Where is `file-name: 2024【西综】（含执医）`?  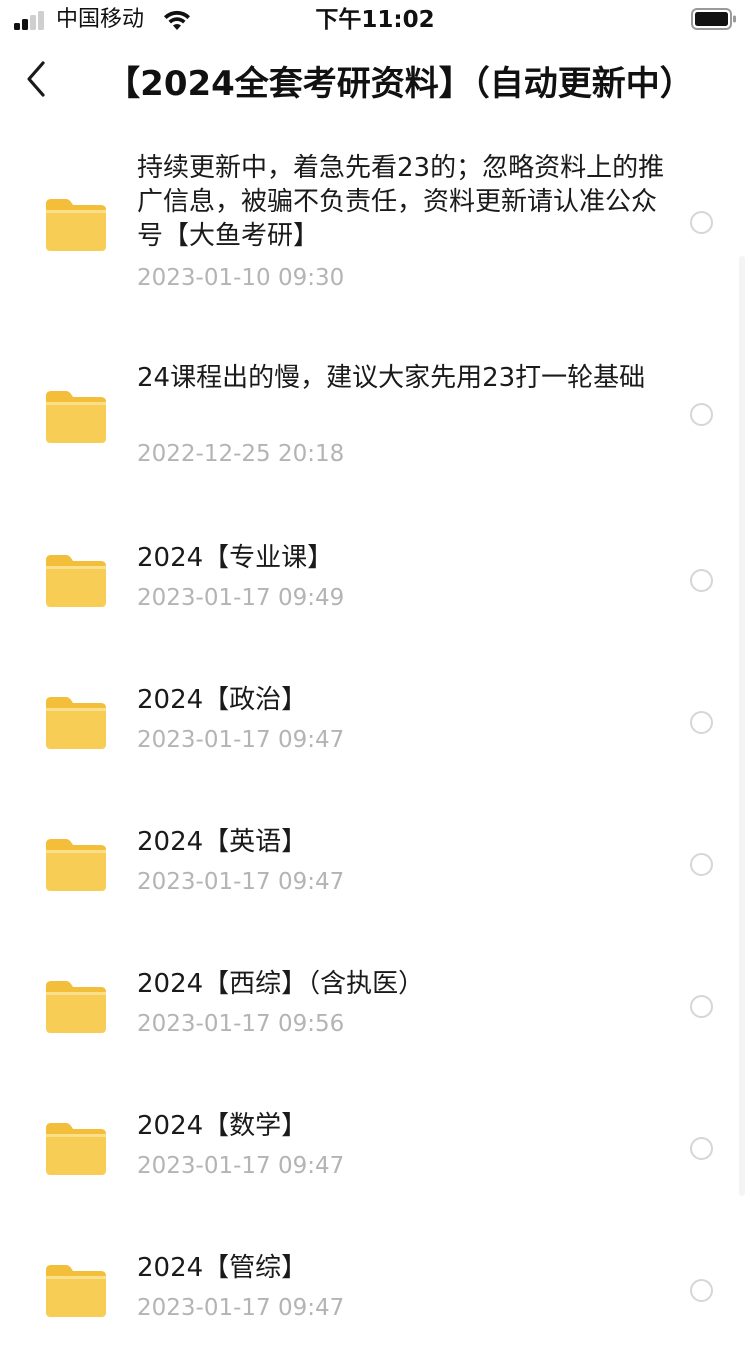 file-name: 2024【西综】（含执医） is located at coordinates (281, 984).